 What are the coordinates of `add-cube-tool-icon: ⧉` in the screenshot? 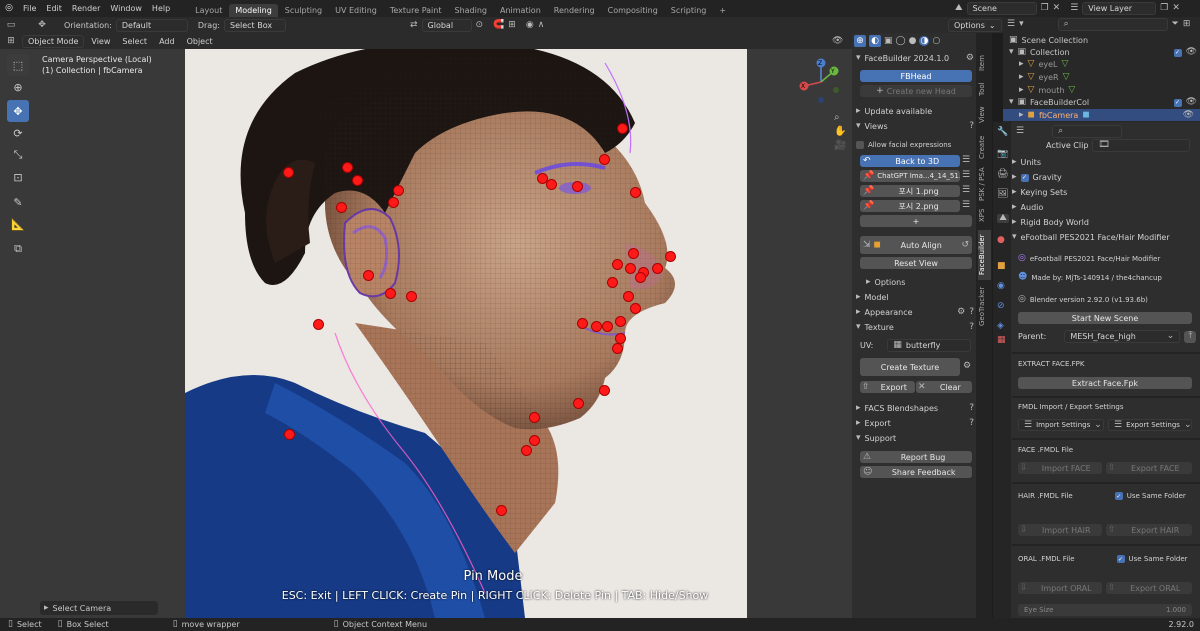 It's located at (18, 249).